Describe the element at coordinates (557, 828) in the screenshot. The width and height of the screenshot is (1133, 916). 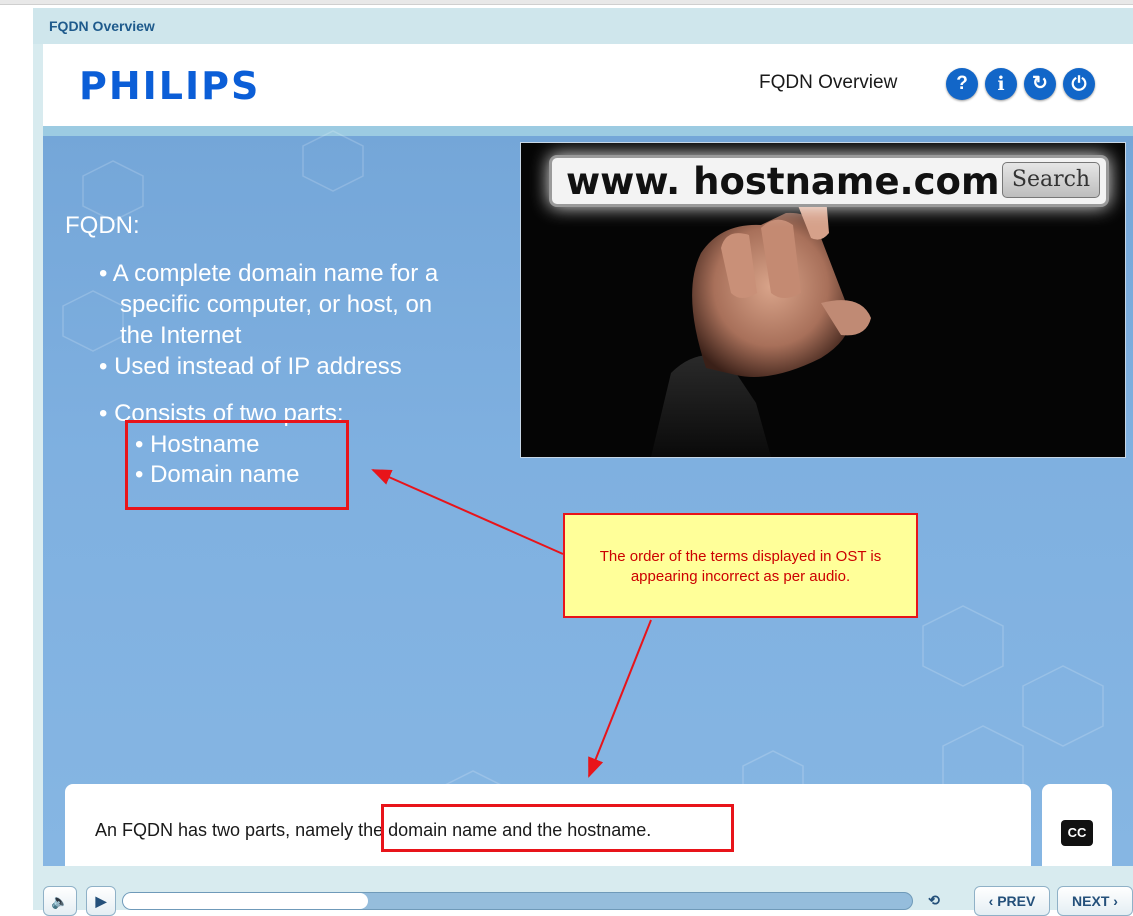
I see `highlight-box-caption` at that location.